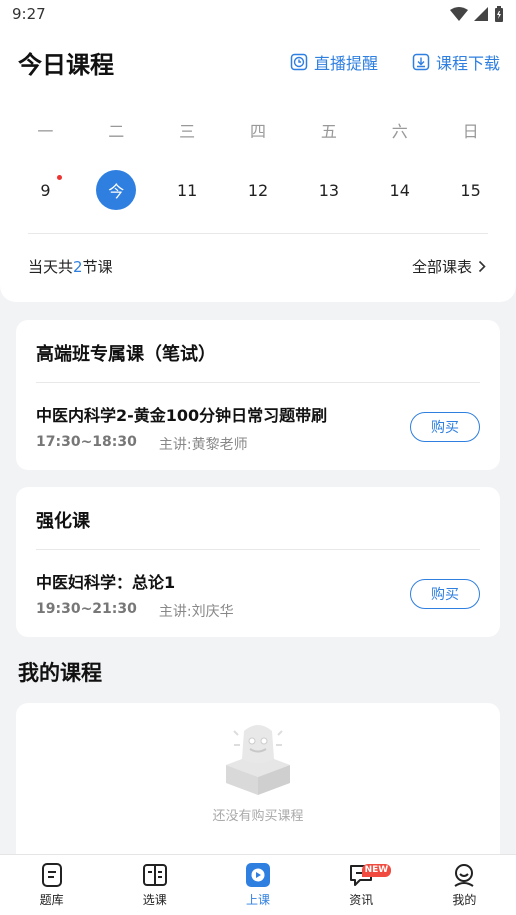 This screenshot has width=516, height=915. I want to click on date-label: 15, so click(470, 190).